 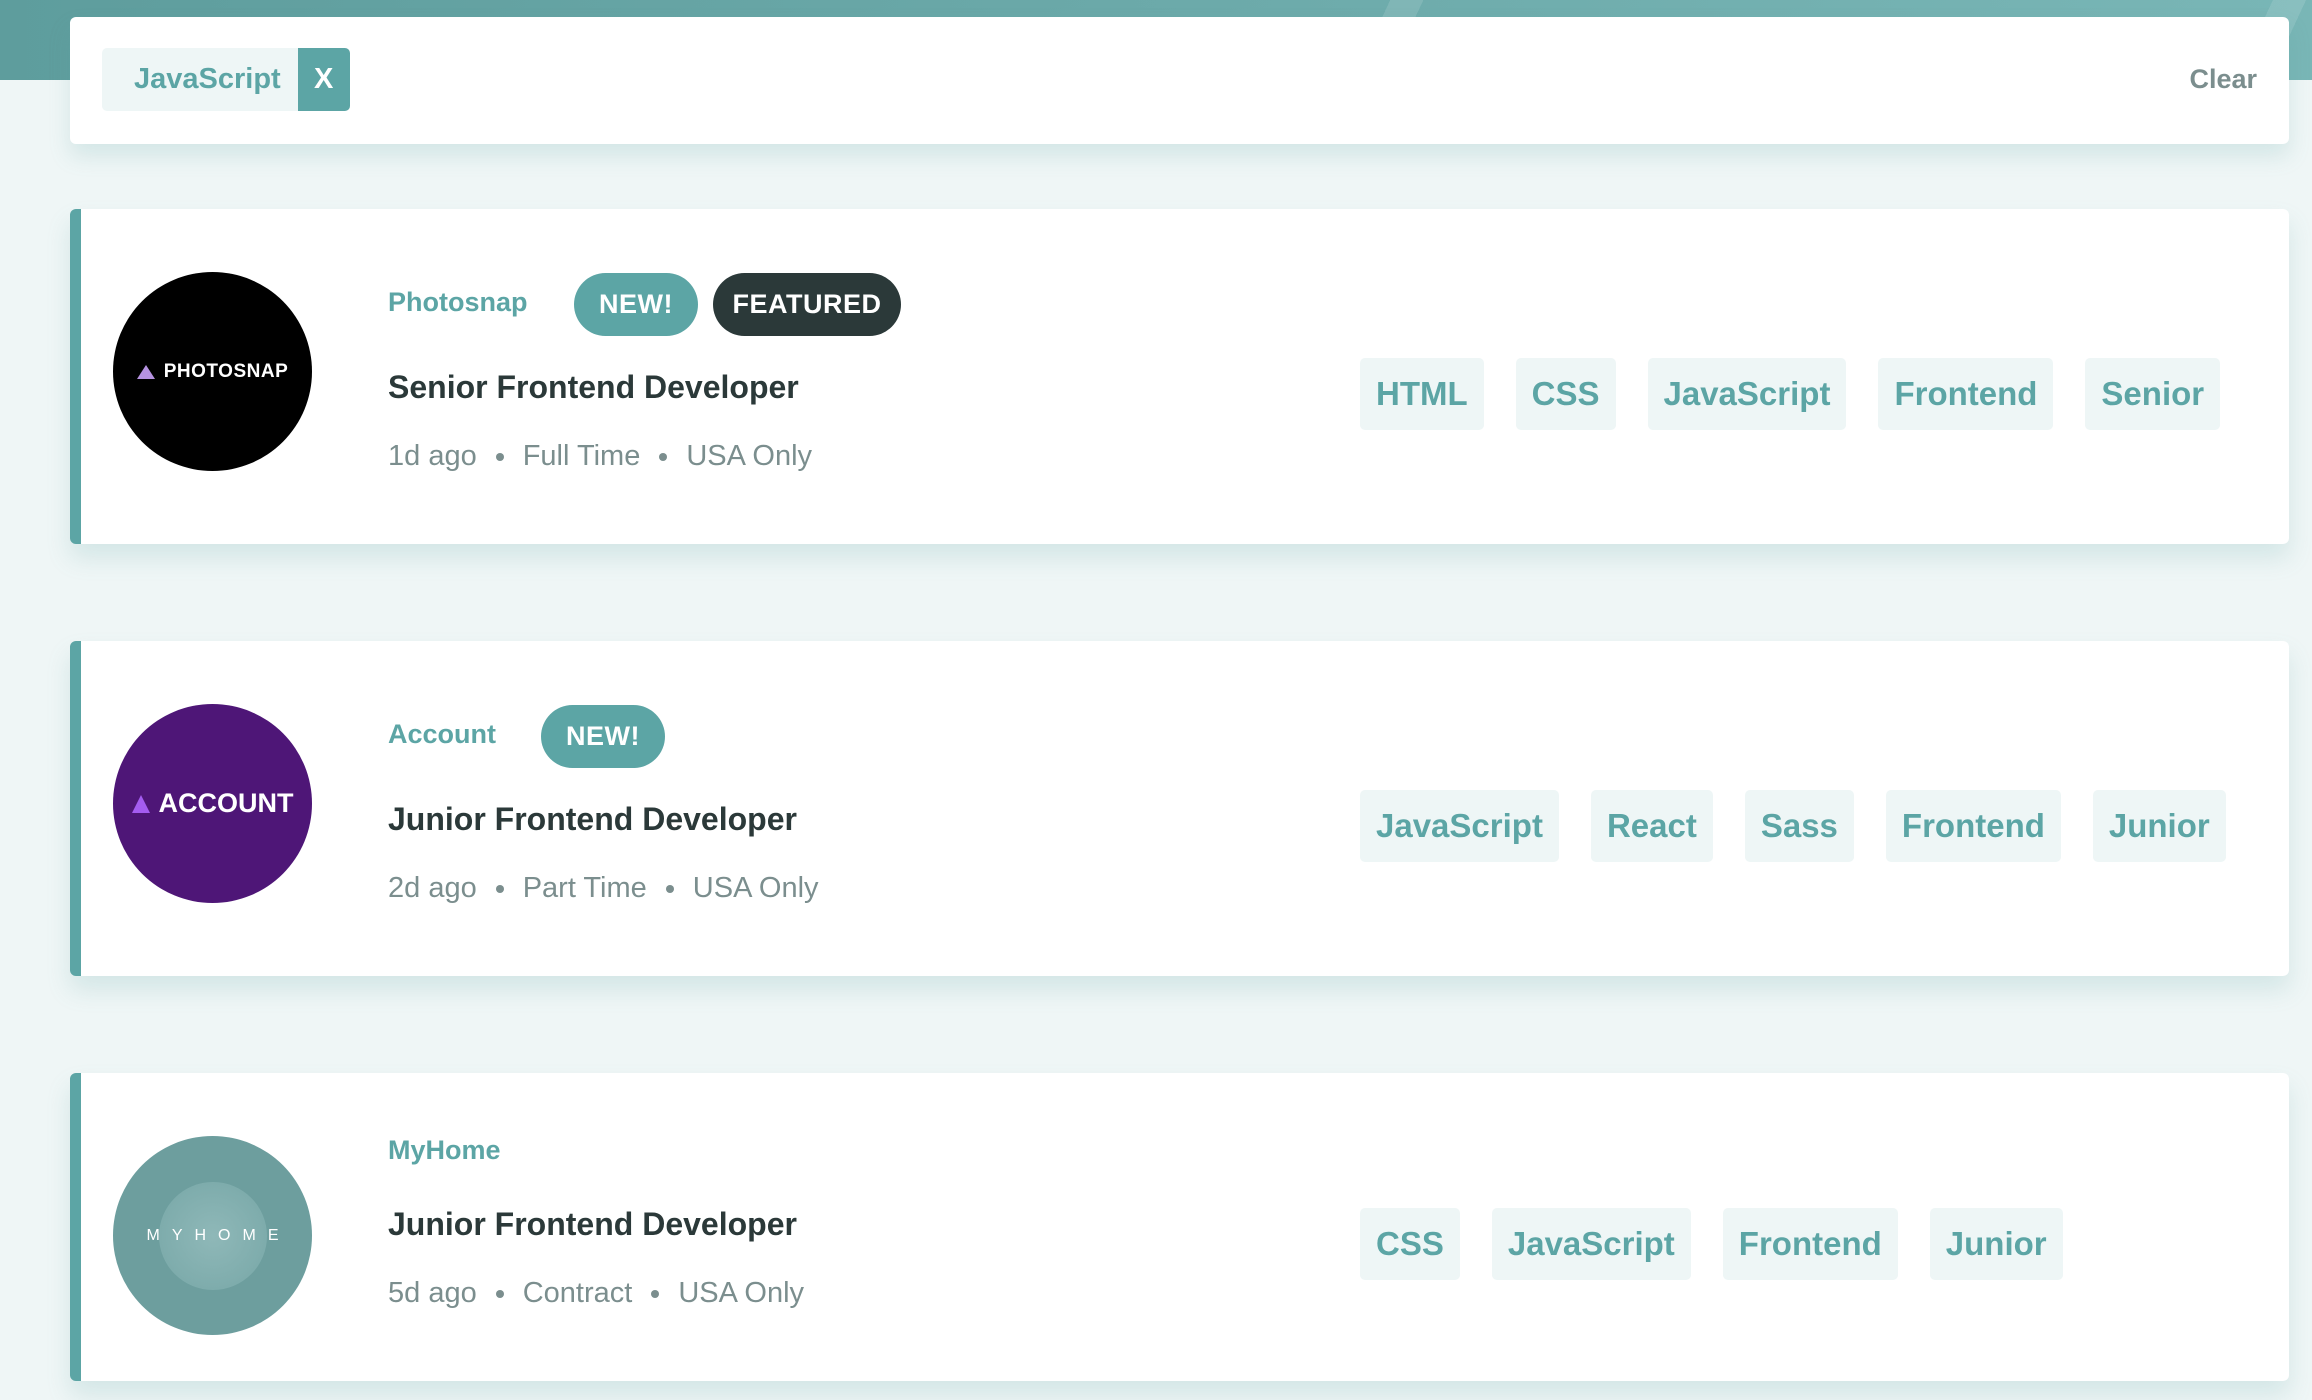 What do you see at coordinates (1711, 1244) in the screenshot?
I see `job-tags: CSS JavaScript Frontend Junior` at bounding box center [1711, 1244].